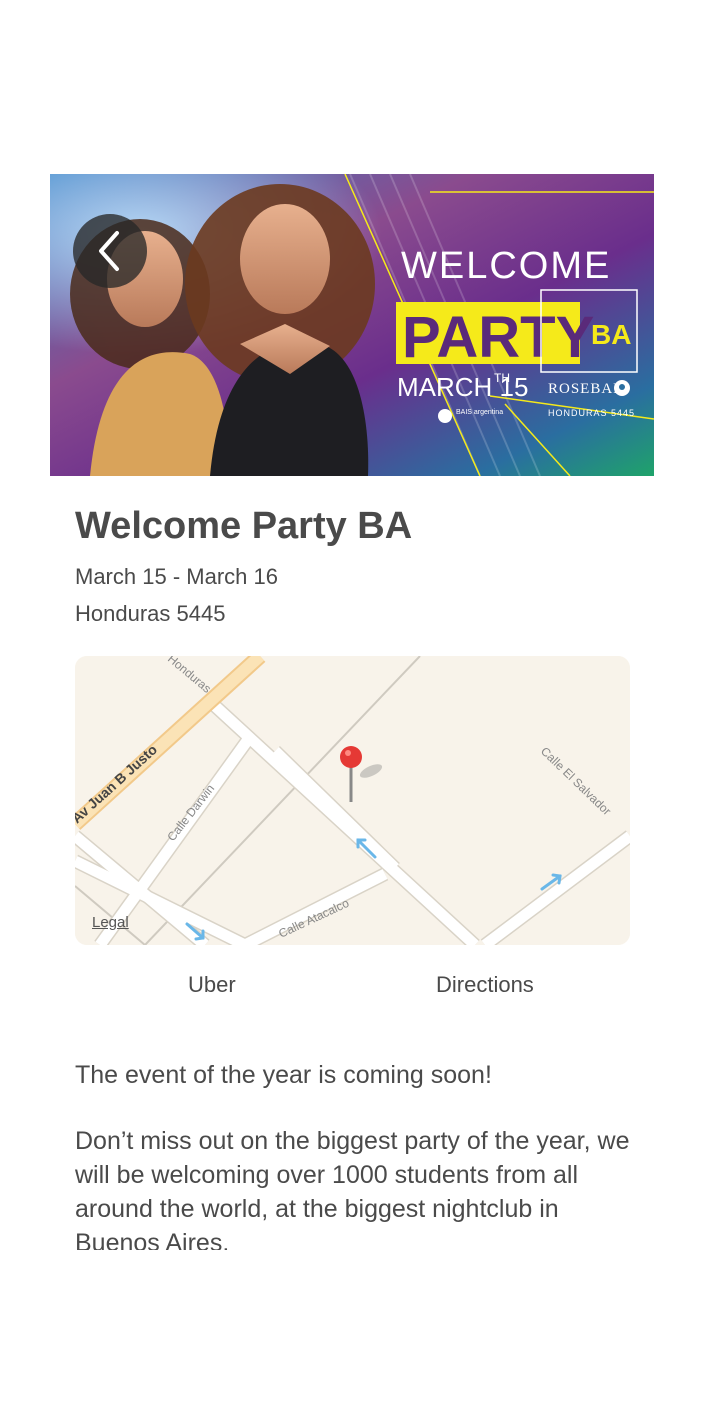 This screenshot has height=1419, width=702. I want to click on chevron-left-icon, so click(109, 251).